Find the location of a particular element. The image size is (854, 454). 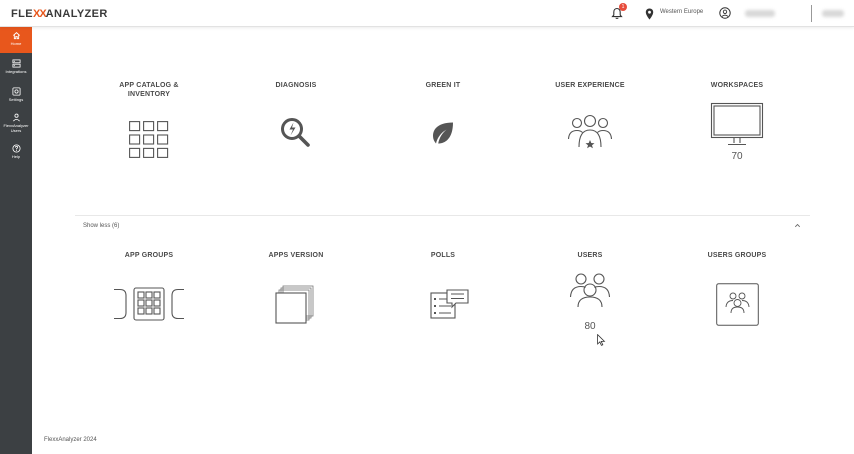

tile-green-it: GREEN IT is located at coordinates (443, 85).